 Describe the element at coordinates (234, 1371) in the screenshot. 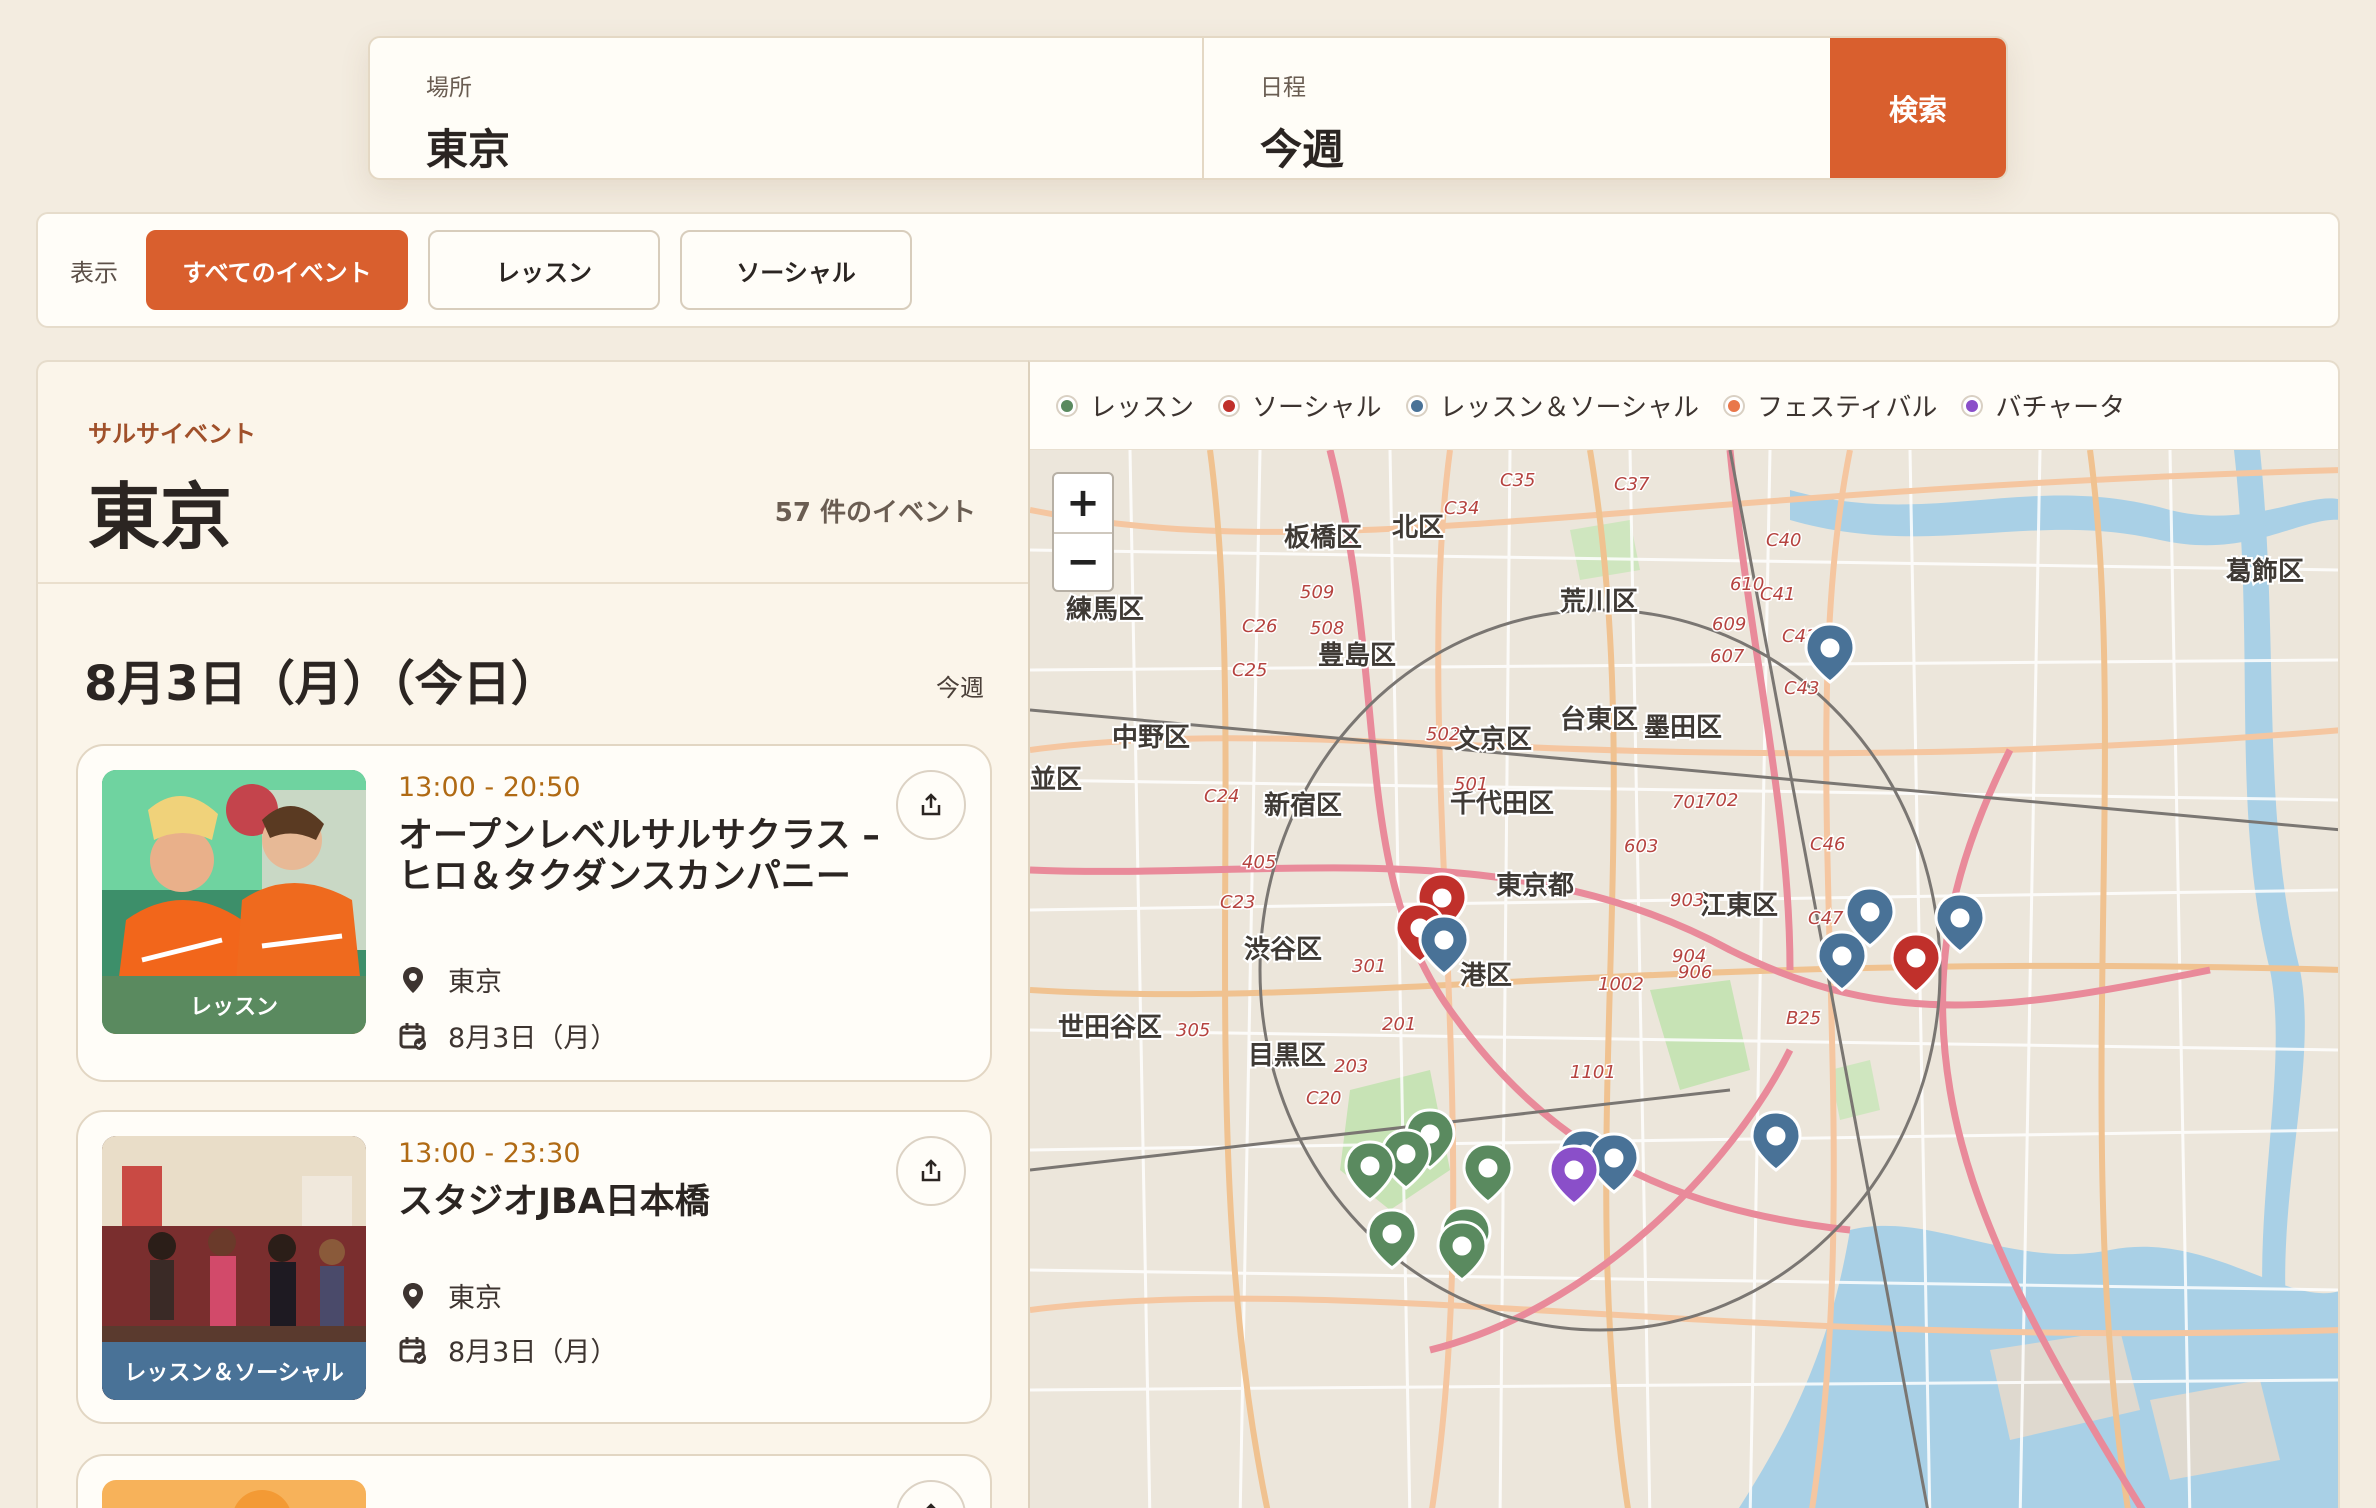

I see `event-type-tag: レッスン＆ソーシャル` at that location.